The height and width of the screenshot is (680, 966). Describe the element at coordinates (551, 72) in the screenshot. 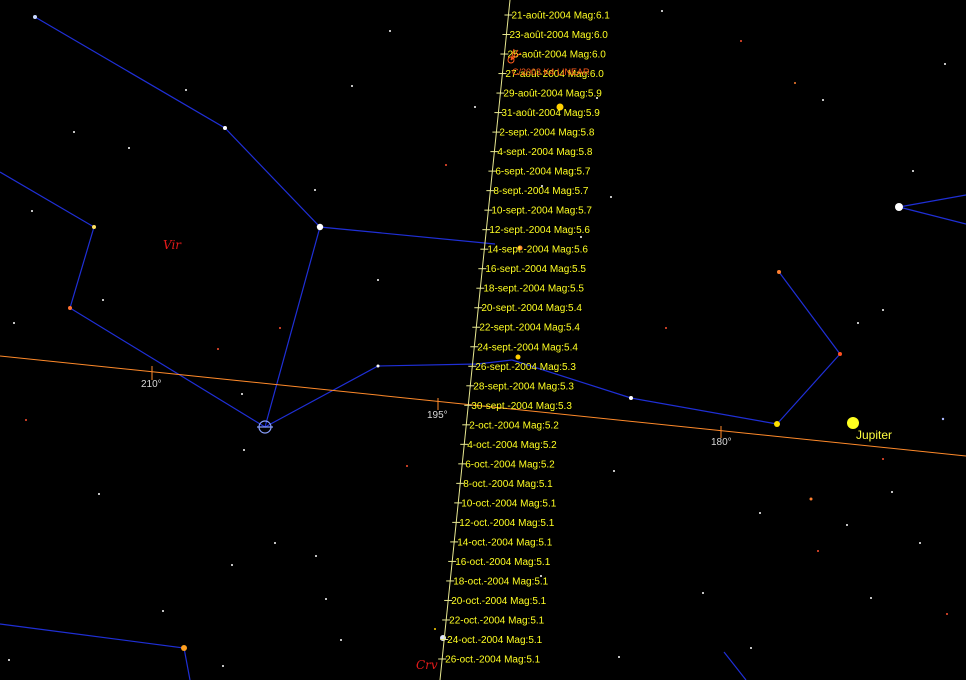

I see `comet-label: C/2003 K4 LINEAR` at that location.